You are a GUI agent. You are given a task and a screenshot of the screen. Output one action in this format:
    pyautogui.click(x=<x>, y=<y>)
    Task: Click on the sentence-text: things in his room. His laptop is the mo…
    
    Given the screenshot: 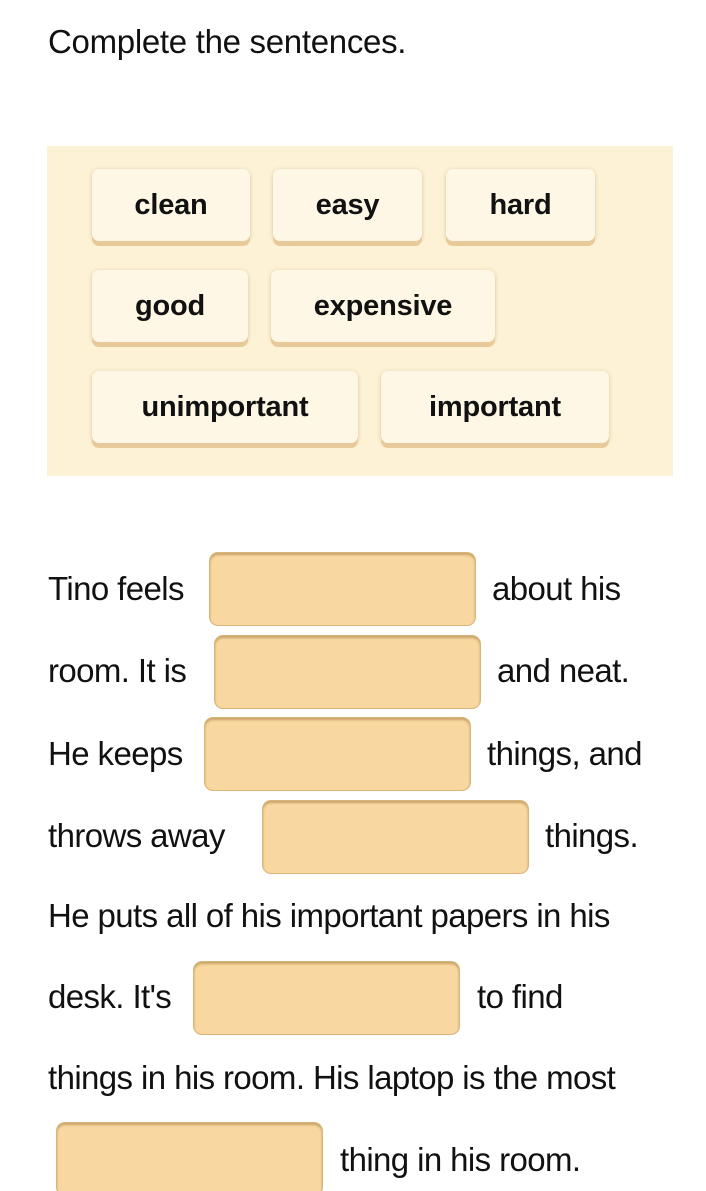 What is the action you would take?
    pyautogui.click(x=332, y=1077)
    